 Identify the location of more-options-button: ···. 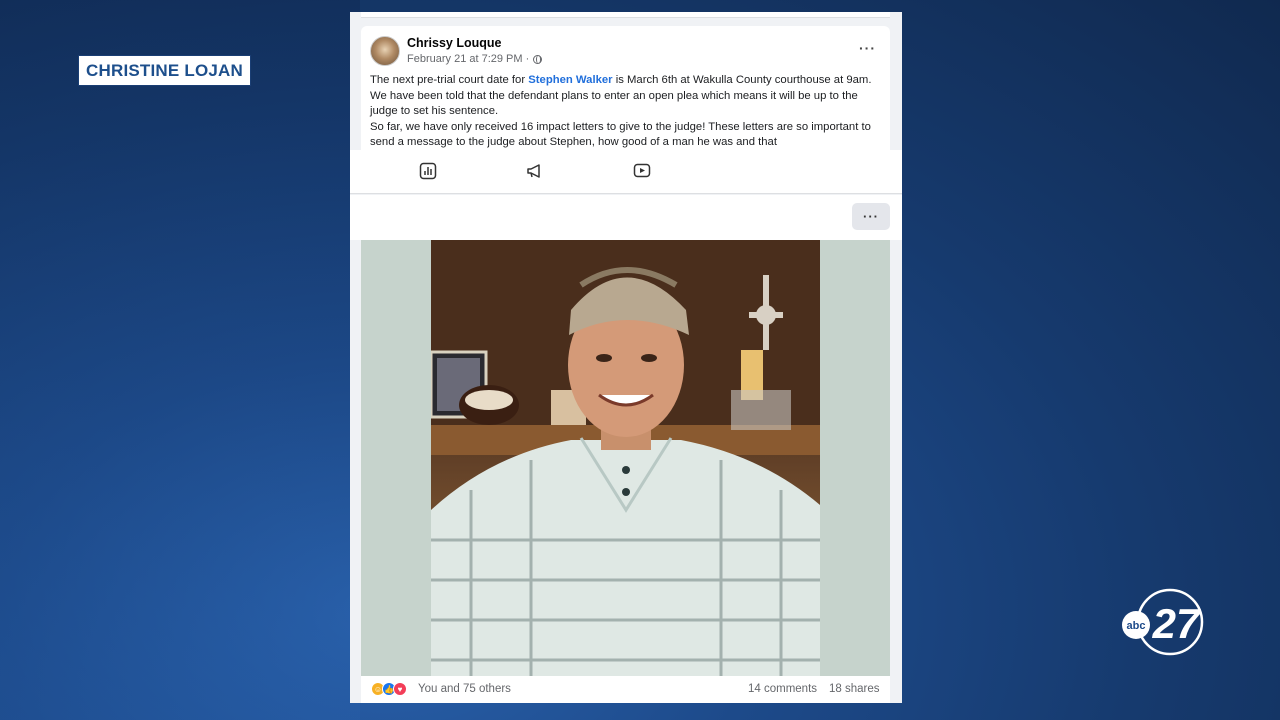
(871, 216).